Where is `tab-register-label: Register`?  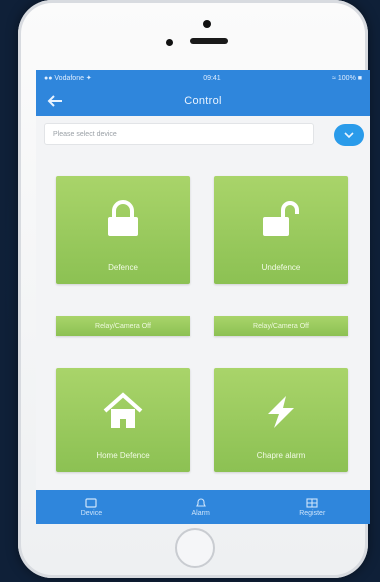 tab-register-label: Register is located at coordinates (312, 513).